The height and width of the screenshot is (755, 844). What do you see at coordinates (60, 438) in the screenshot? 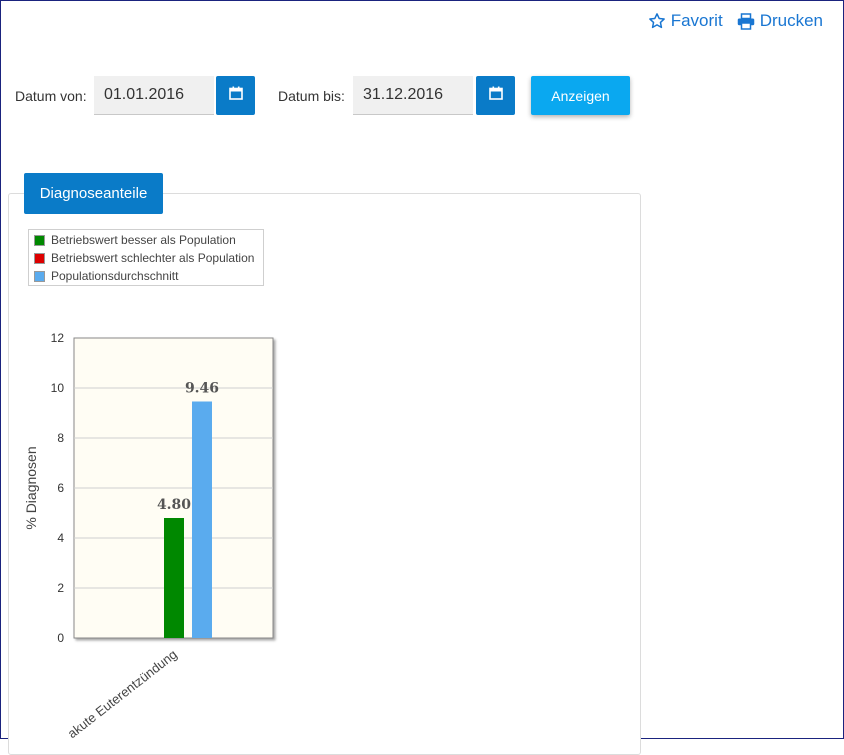
I see `y-tick-label: 8` at bounding box center [60, 438].